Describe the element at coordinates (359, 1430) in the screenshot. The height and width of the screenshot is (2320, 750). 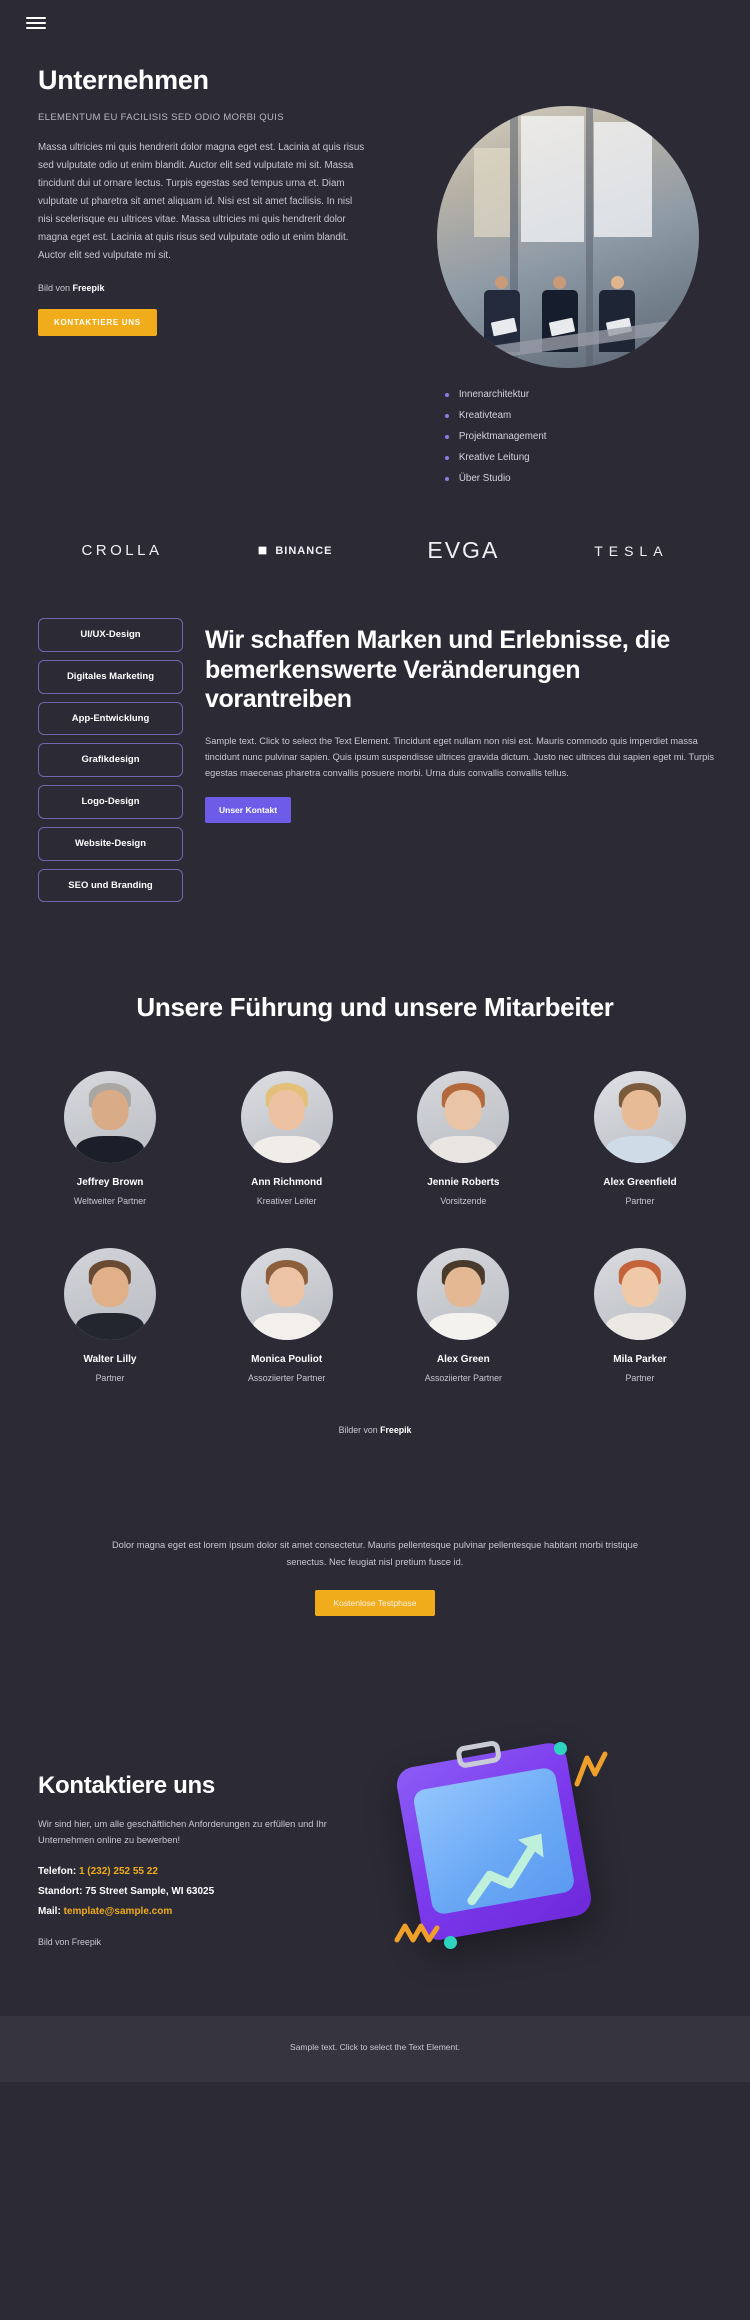
I see `team-credit-prefix: Bilder von` at that location.